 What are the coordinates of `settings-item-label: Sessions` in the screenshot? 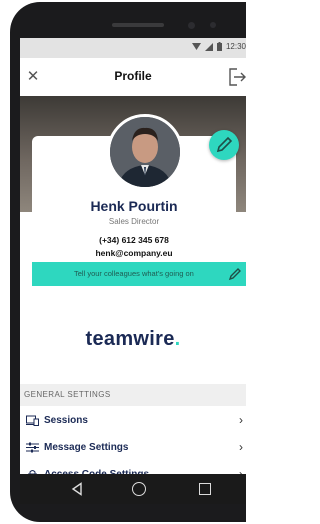 It's located at (66, 420).